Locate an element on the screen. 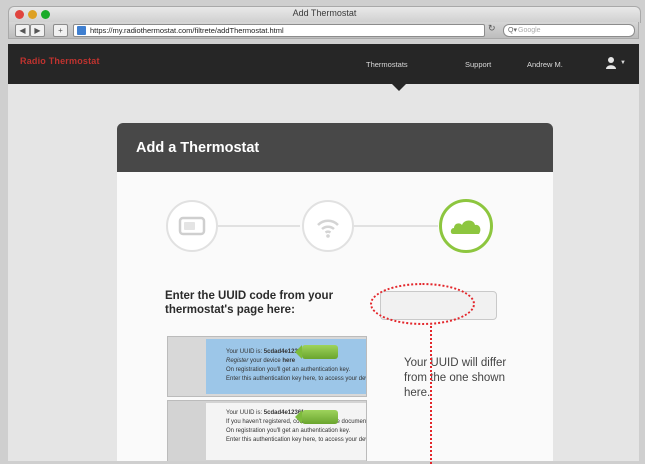 The image size is (645, 464). step-thermostat is located at coordinates (192, 226).